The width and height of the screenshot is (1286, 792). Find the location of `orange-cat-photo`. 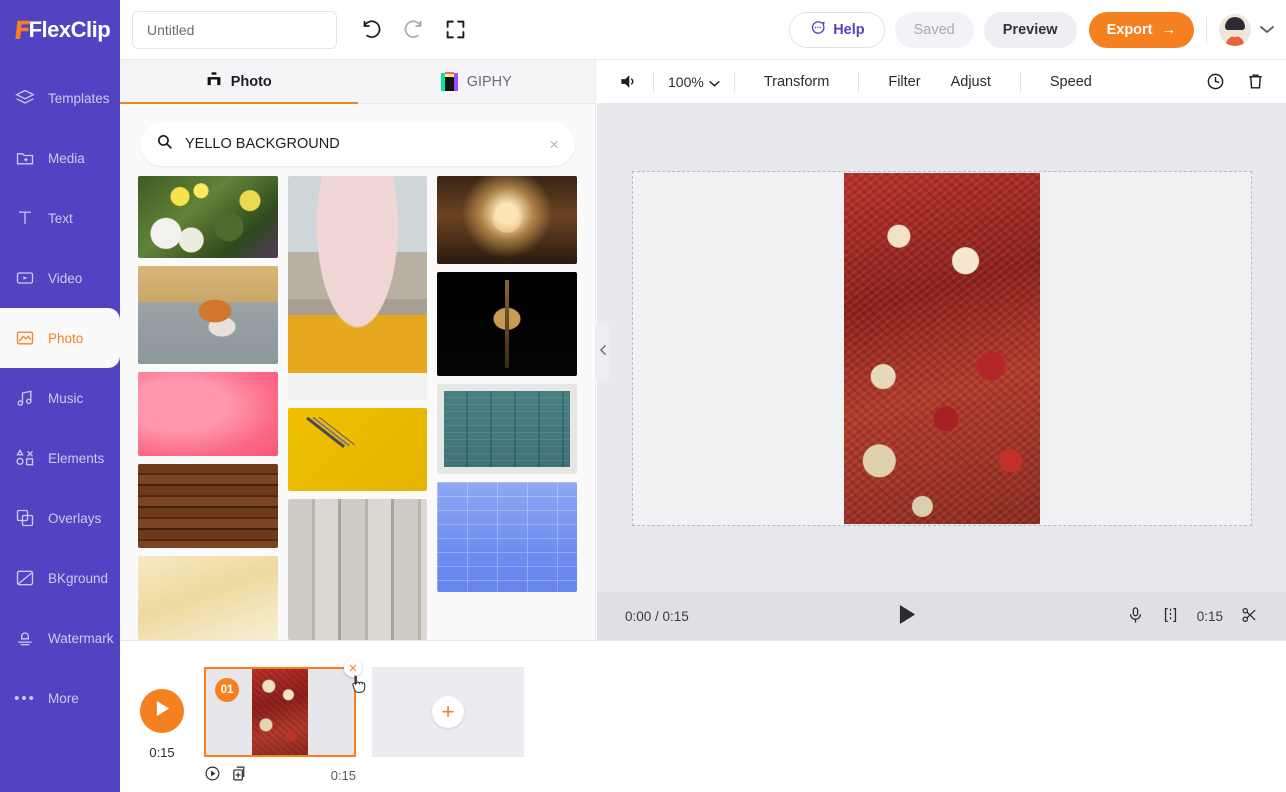

orange-cat-photo is located at coordinates (208, 315).